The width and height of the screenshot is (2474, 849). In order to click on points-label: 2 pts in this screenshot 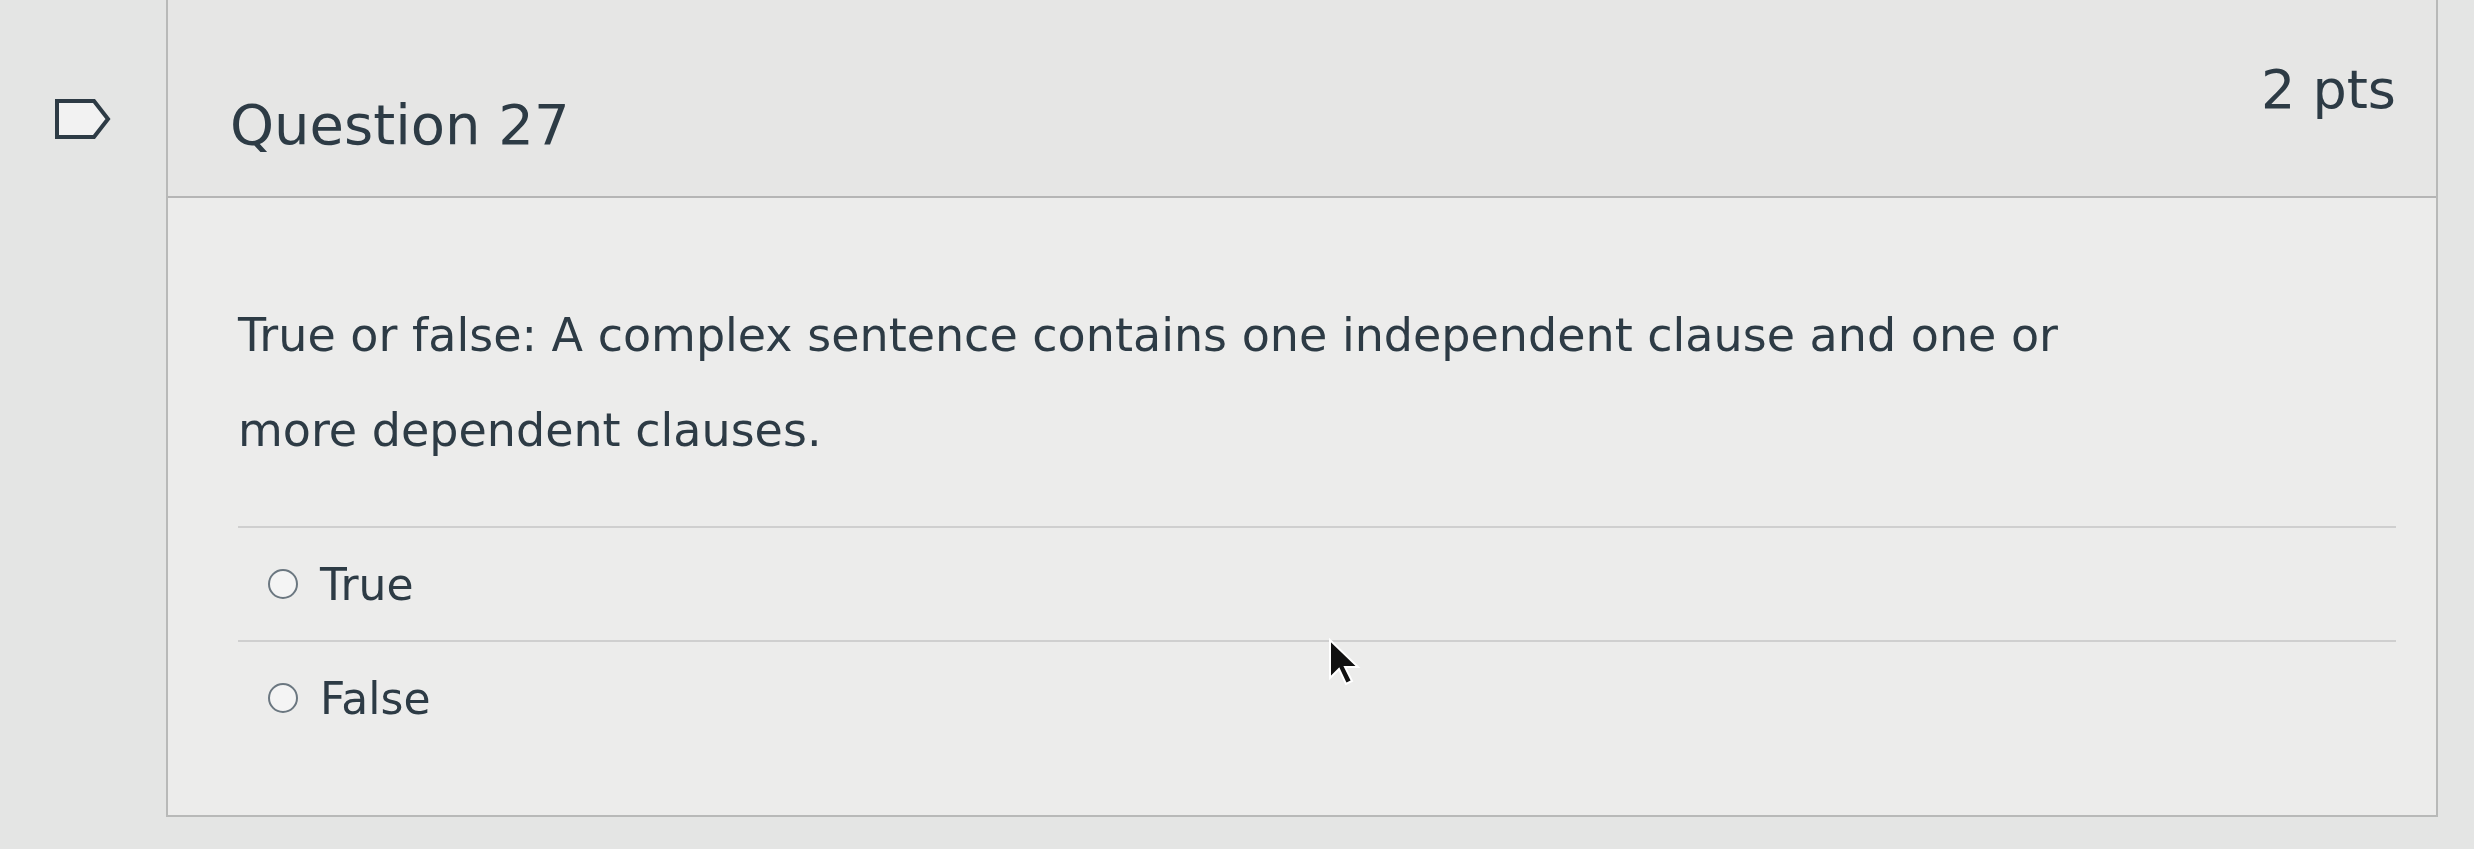, I will do `click(2328, 89)`.